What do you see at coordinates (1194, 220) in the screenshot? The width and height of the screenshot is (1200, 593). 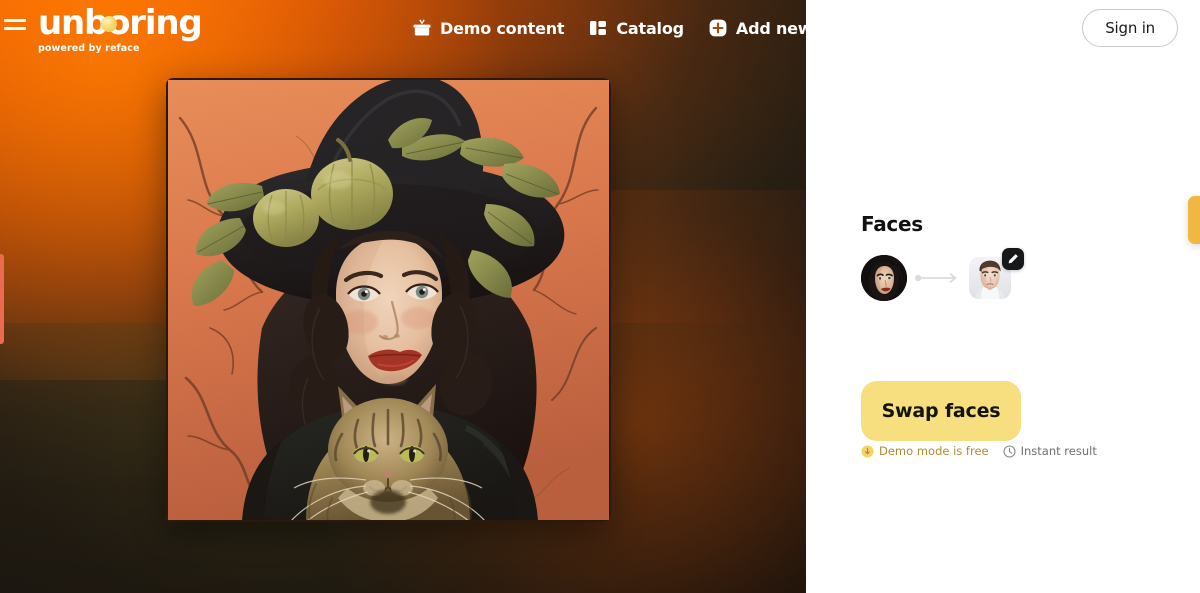 I see `feedback-tab` at bounding box center [1194, 220].